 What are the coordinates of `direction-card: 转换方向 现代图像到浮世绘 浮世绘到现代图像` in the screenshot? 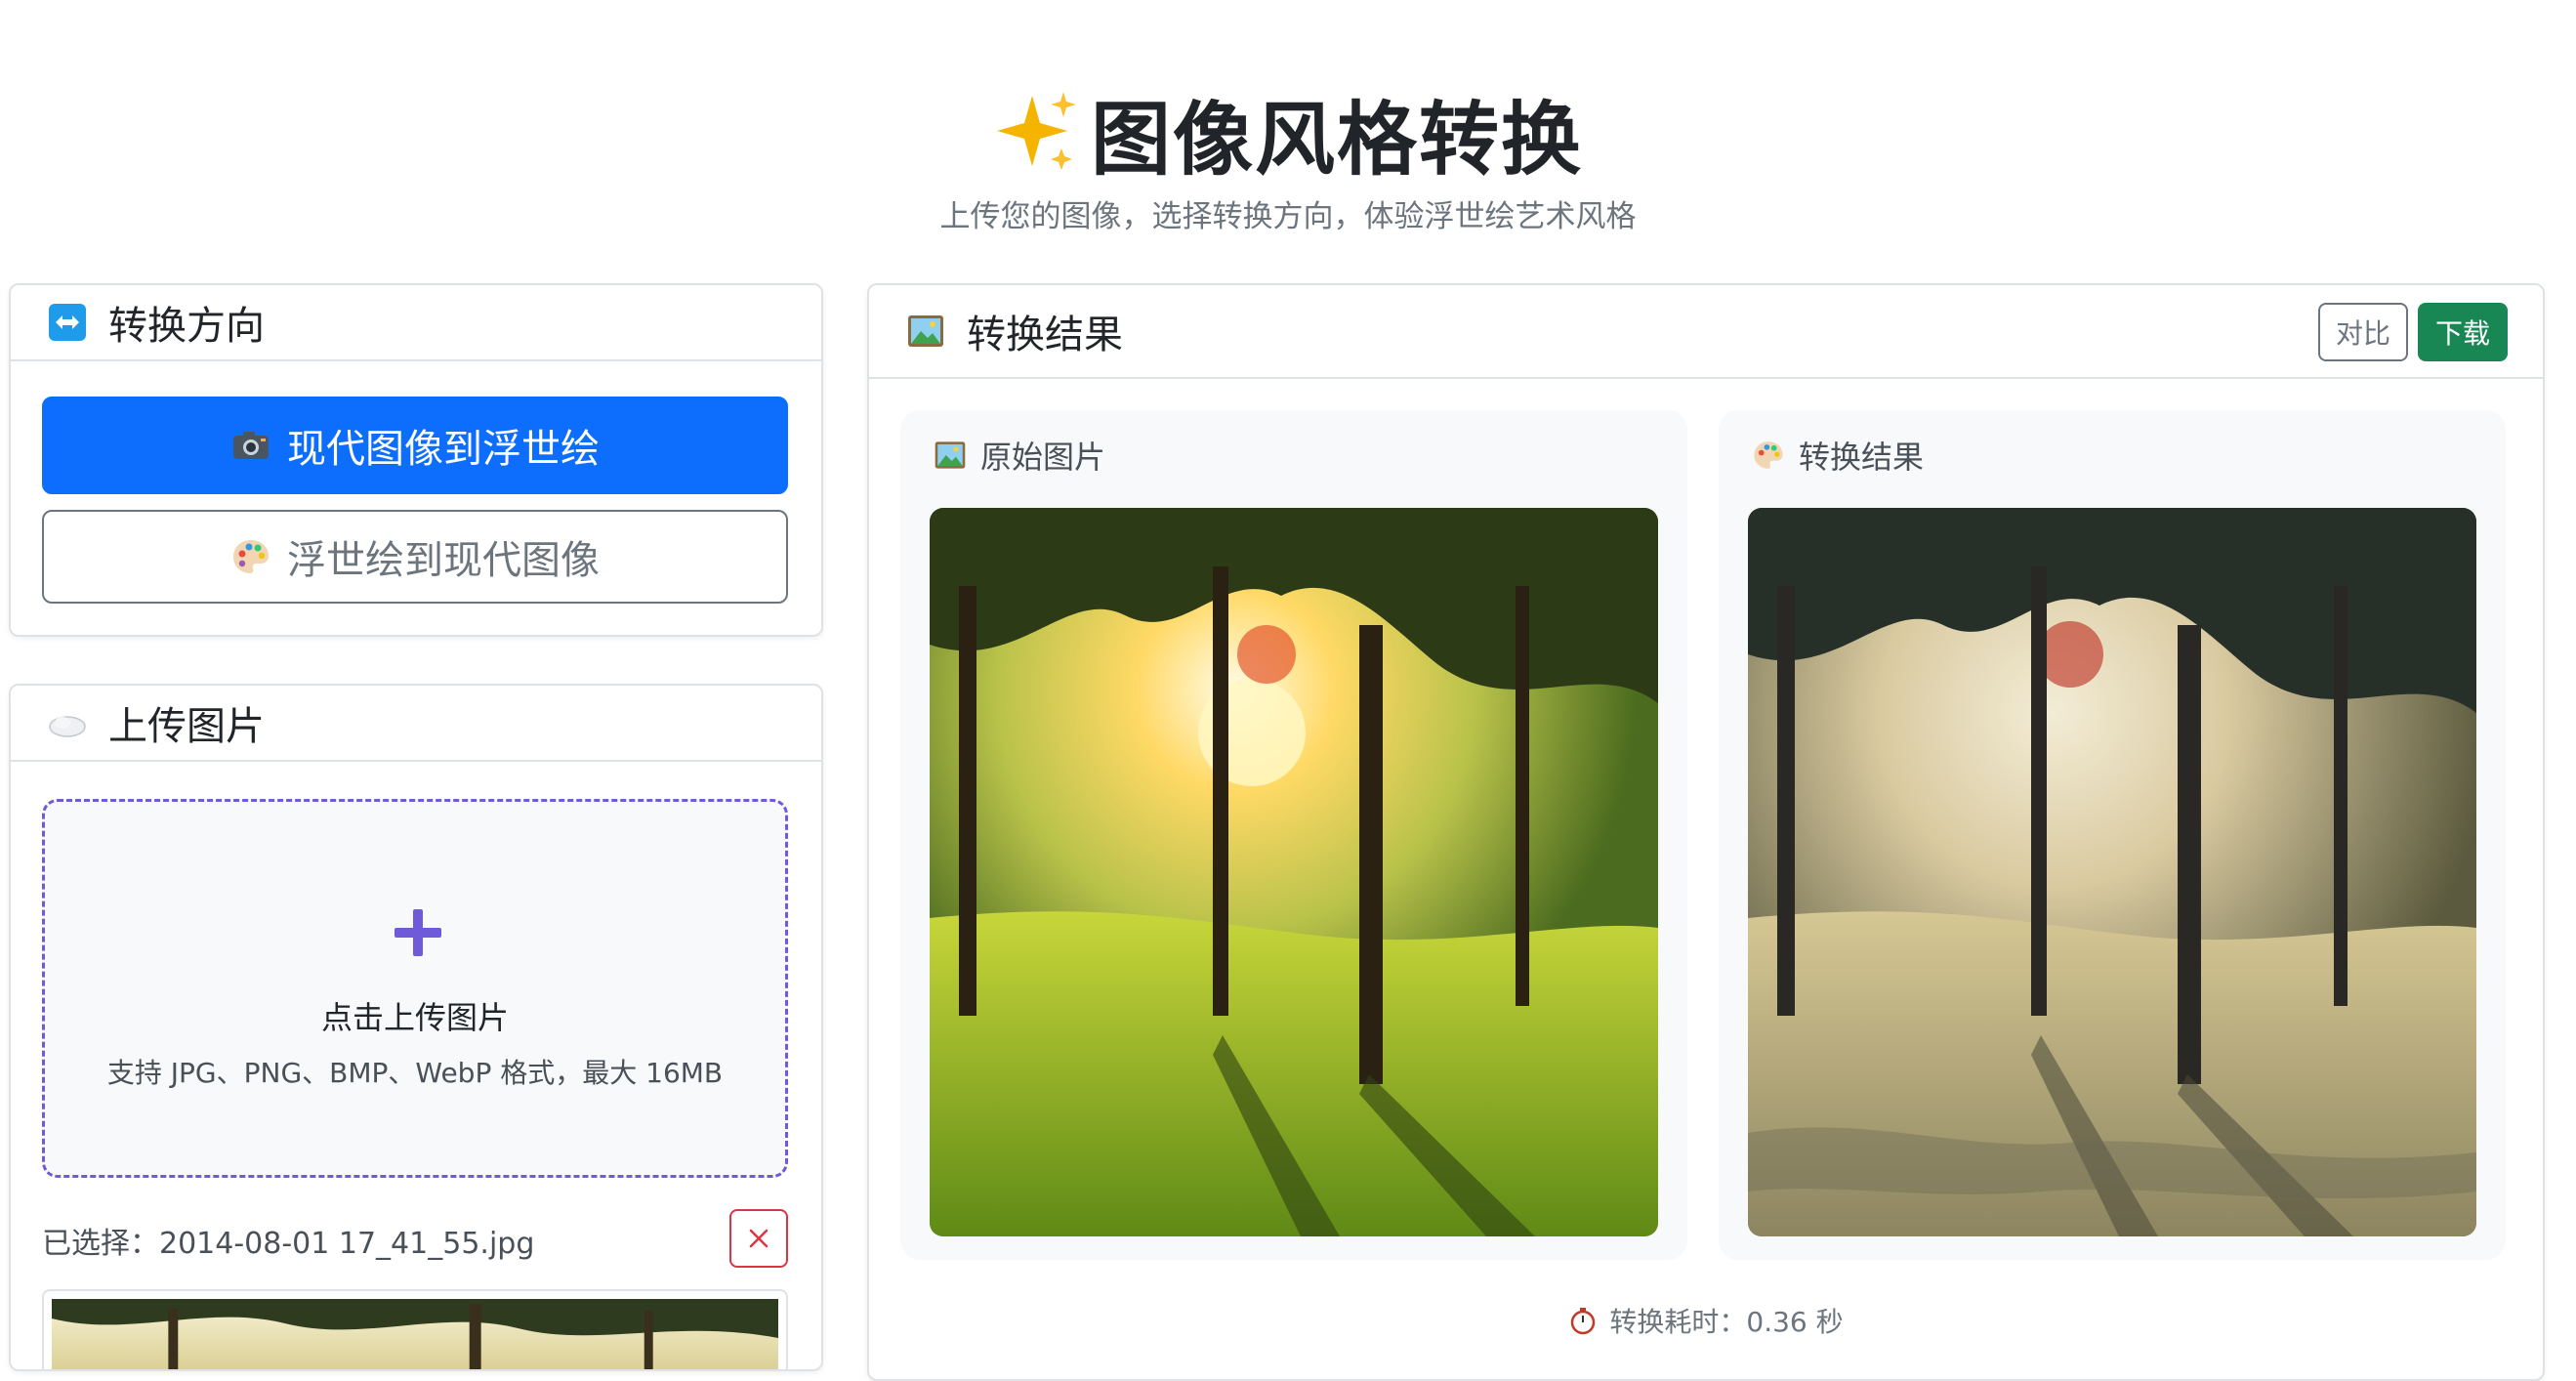 It's located at (416, 460).